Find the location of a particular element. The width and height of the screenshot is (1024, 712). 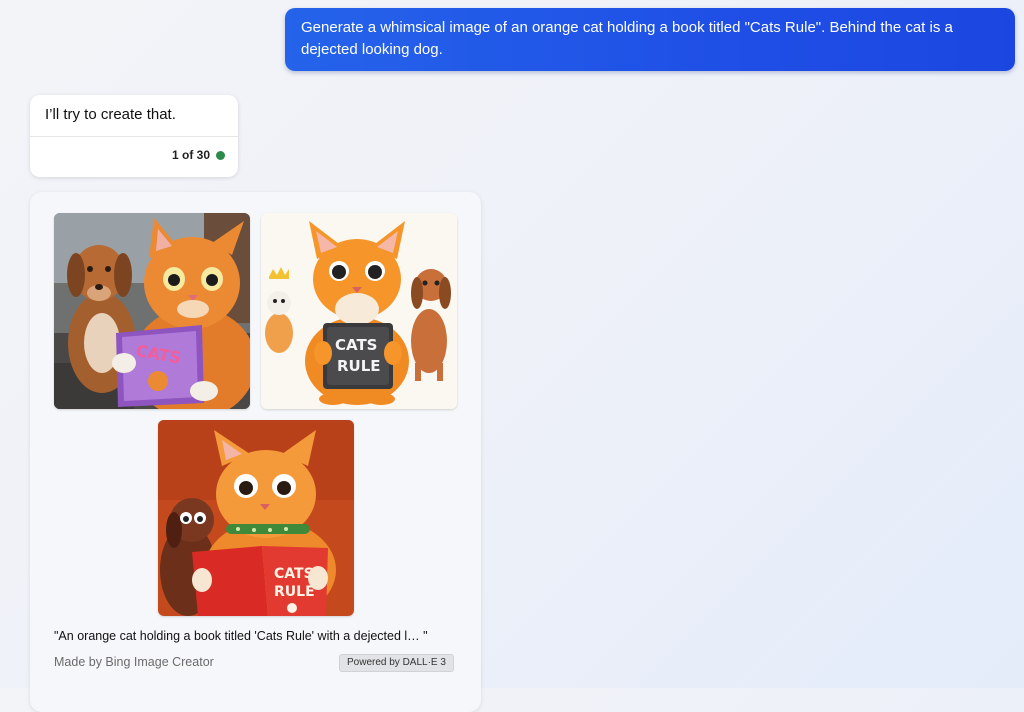

bot-reply-card: I’ll try to create that. 1 of 30 is located at coordinates (134, 136).